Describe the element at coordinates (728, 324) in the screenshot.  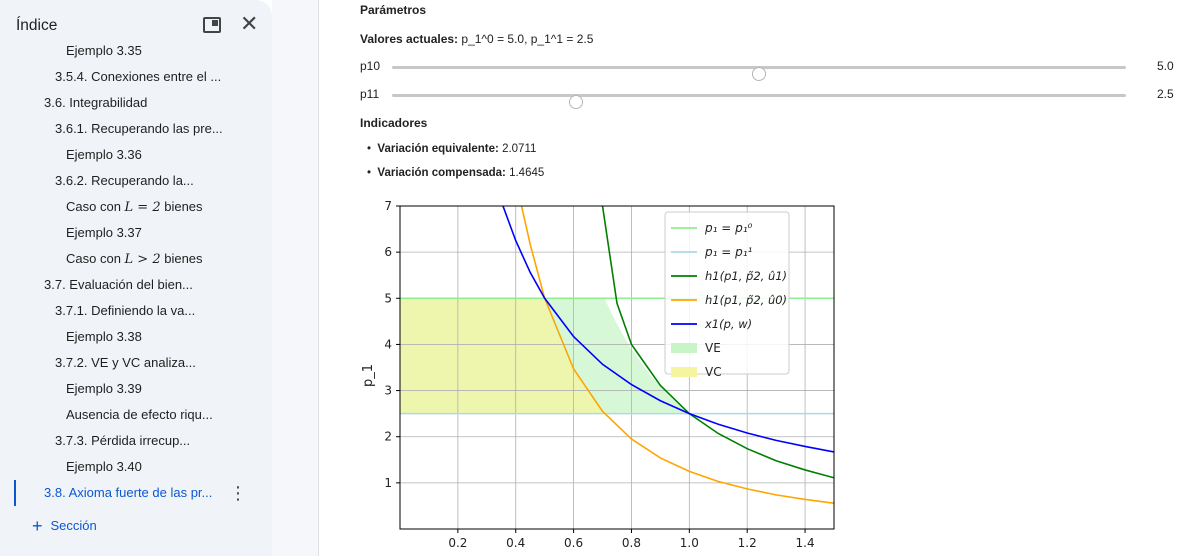
I see `legend-label: x1(p, w)` at that location.